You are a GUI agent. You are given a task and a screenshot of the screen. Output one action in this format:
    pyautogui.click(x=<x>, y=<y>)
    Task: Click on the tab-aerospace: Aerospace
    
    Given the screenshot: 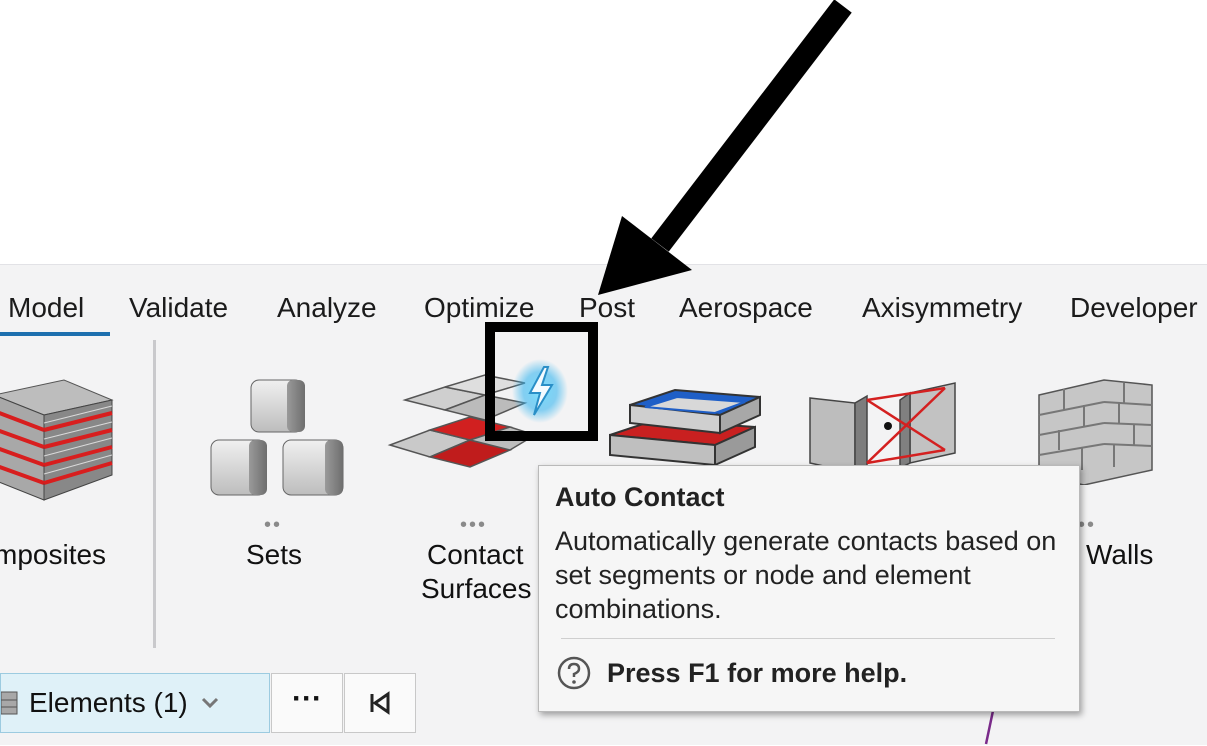 What is the action you would take?
    pyautogui.click(x=746, y=308)
    